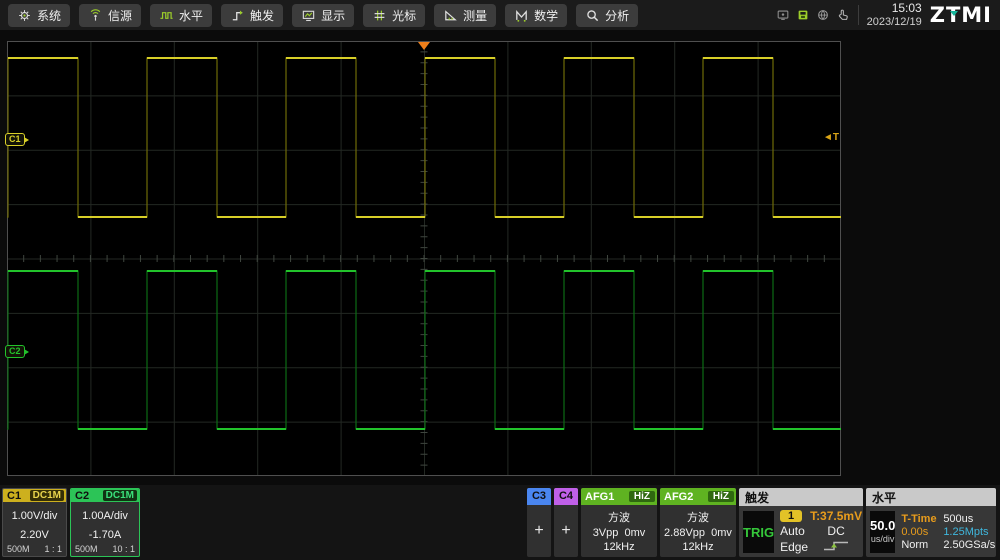 Image resolution: width=1000 pixels, height=560 pixels. I want to click on channel-c4-name: C4, so click(566, 496).